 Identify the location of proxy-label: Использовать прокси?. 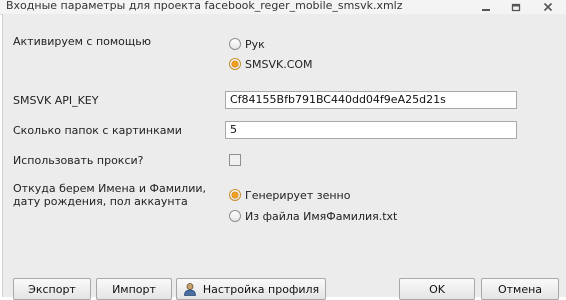
(78, 160).